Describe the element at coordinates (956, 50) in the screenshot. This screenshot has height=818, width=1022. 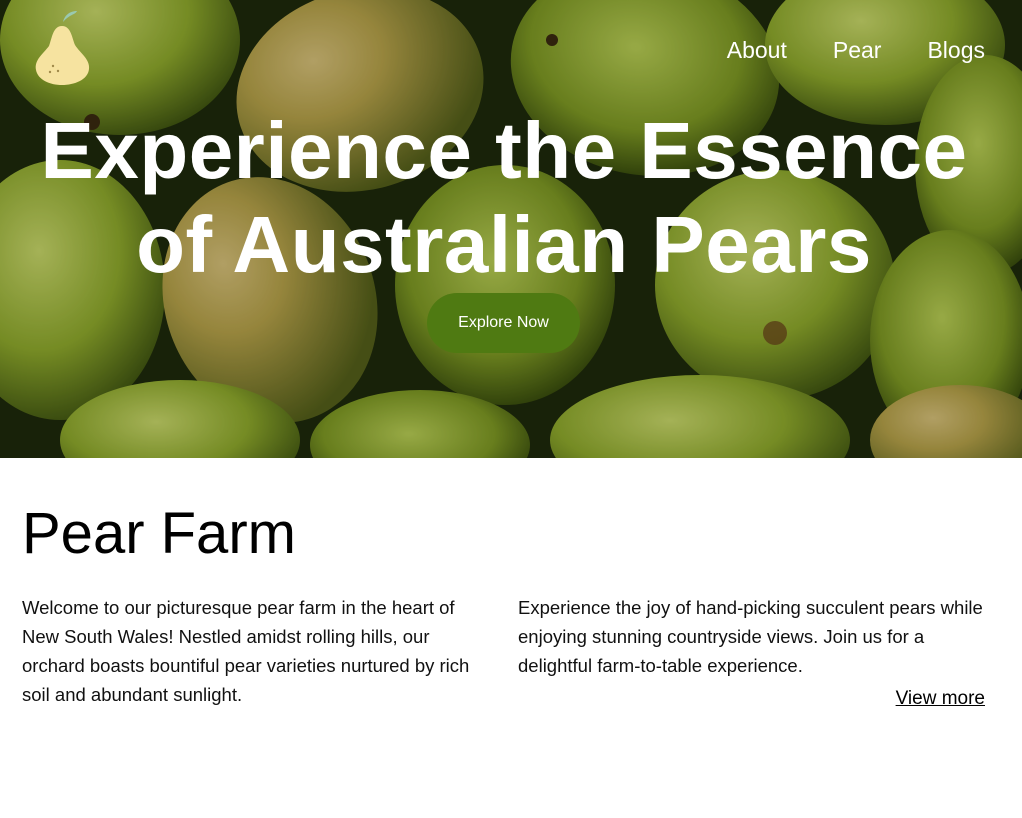
I see `nav-item-blogs: Blogs` at that location.